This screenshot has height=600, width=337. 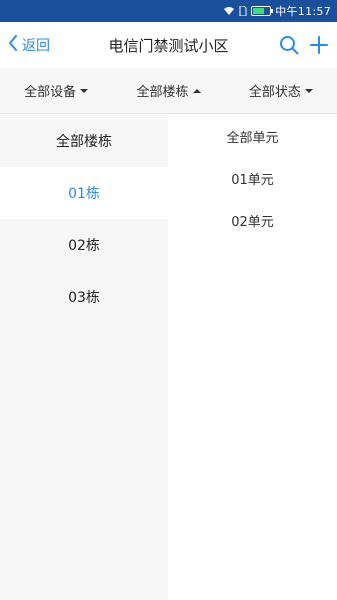 I want to click on filter-bar: 全部设备 全部楼栋 全部状态, so click(x=168, y=91).